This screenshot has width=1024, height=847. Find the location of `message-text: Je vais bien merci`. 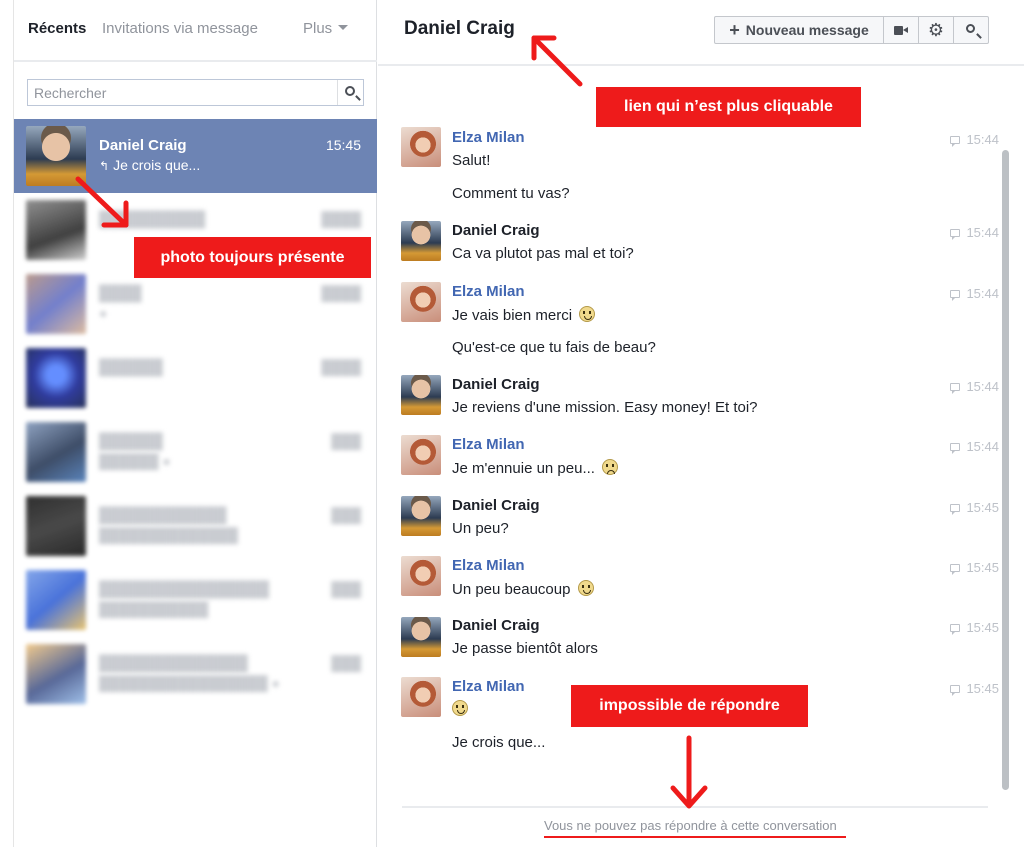

message-text: Je vais bien merci is located at coordinates (524, 315).